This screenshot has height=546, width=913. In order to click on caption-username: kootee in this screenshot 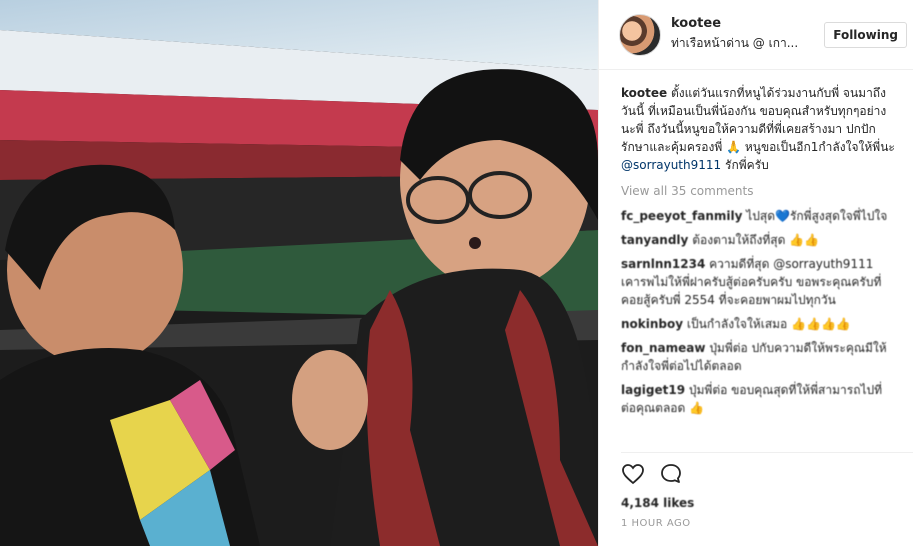, I will do `click(644, 93)`.